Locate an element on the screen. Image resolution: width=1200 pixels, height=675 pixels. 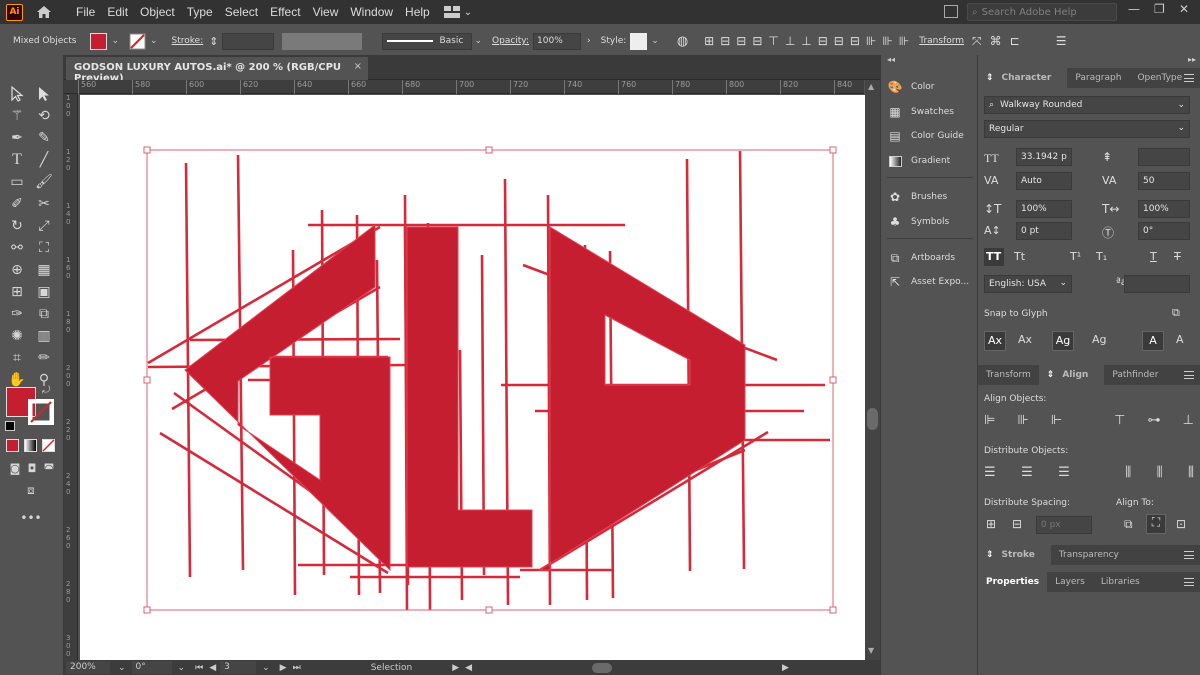
fill-swatch is located at coordinates (99, 41).